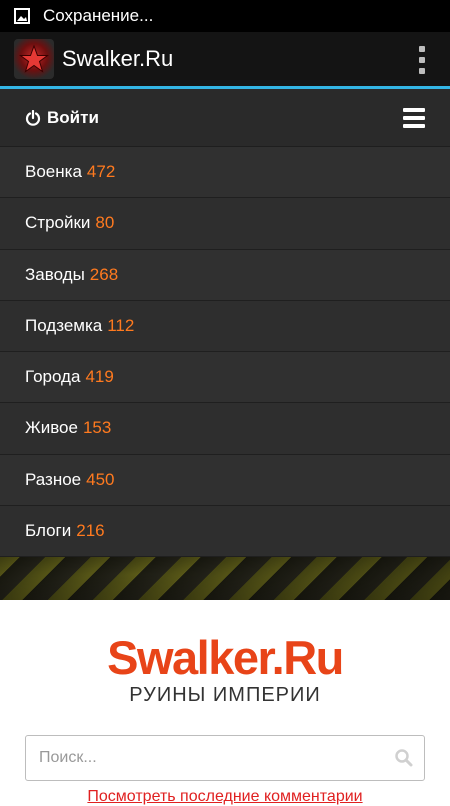 The width and height of the screenshot is (450, 806). I want to click on menu-item-stroyki: Стройки 80, so click(225, 224).